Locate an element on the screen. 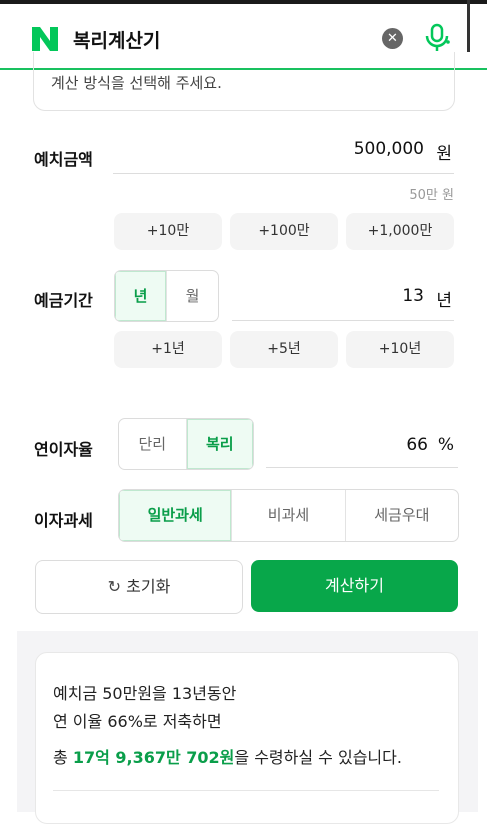  rate-underline is located at coordinates (362, 467).